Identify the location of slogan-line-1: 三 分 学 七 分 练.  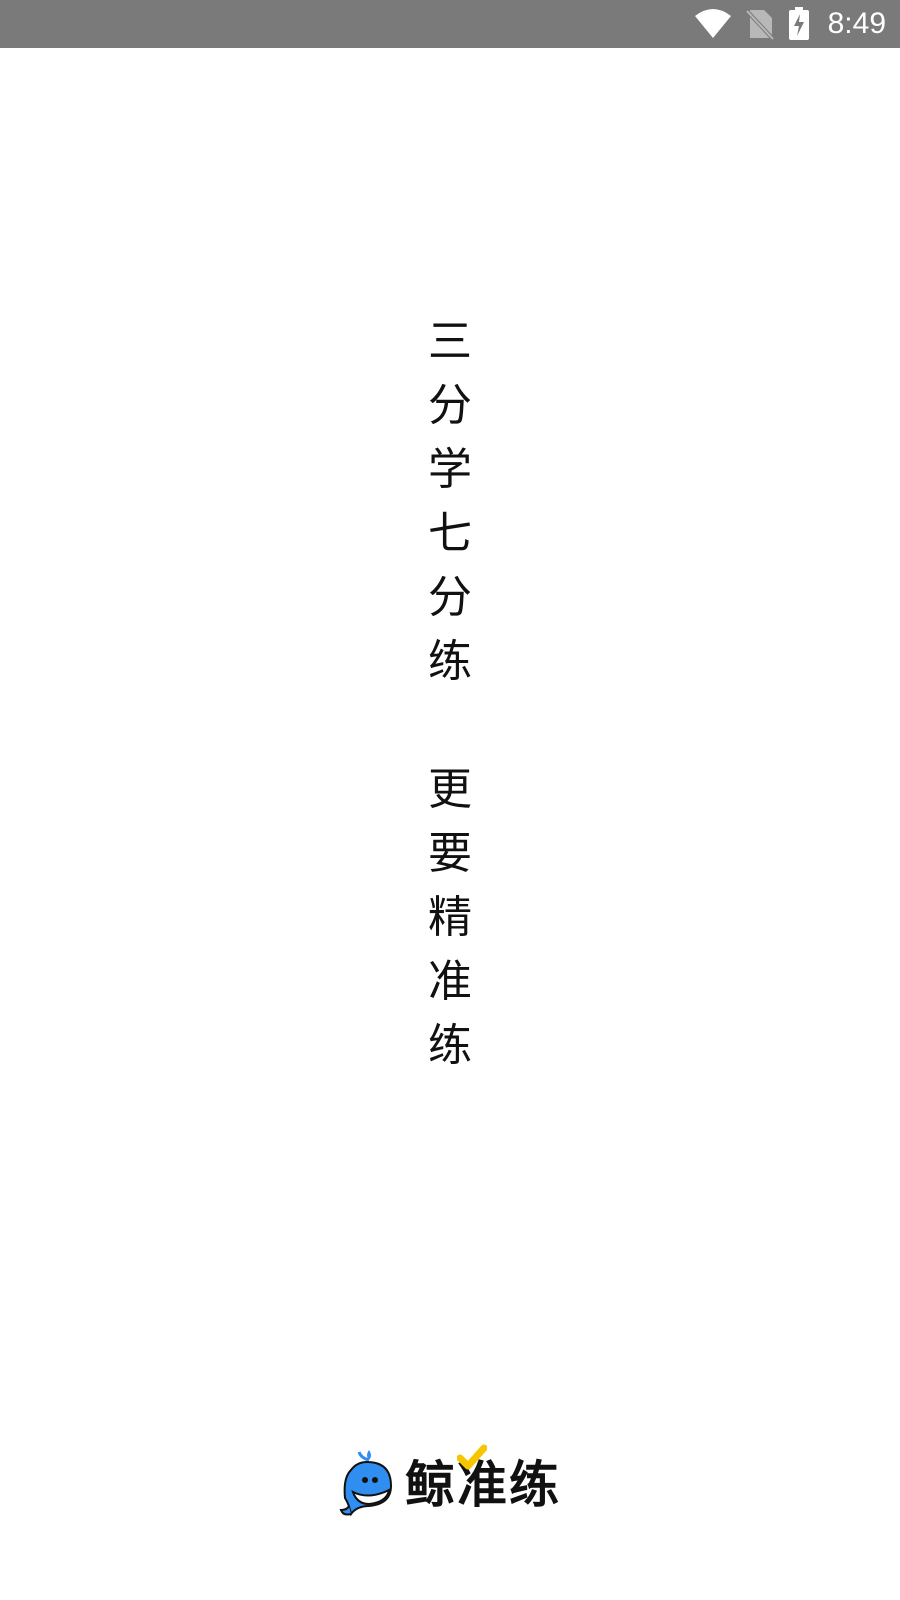
(450, 502).